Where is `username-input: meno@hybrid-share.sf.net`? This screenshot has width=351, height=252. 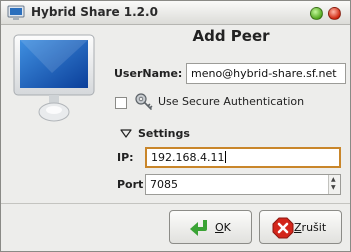 username-input: meno@hybrid-share.sf.net is located at coordinates (266, 73).